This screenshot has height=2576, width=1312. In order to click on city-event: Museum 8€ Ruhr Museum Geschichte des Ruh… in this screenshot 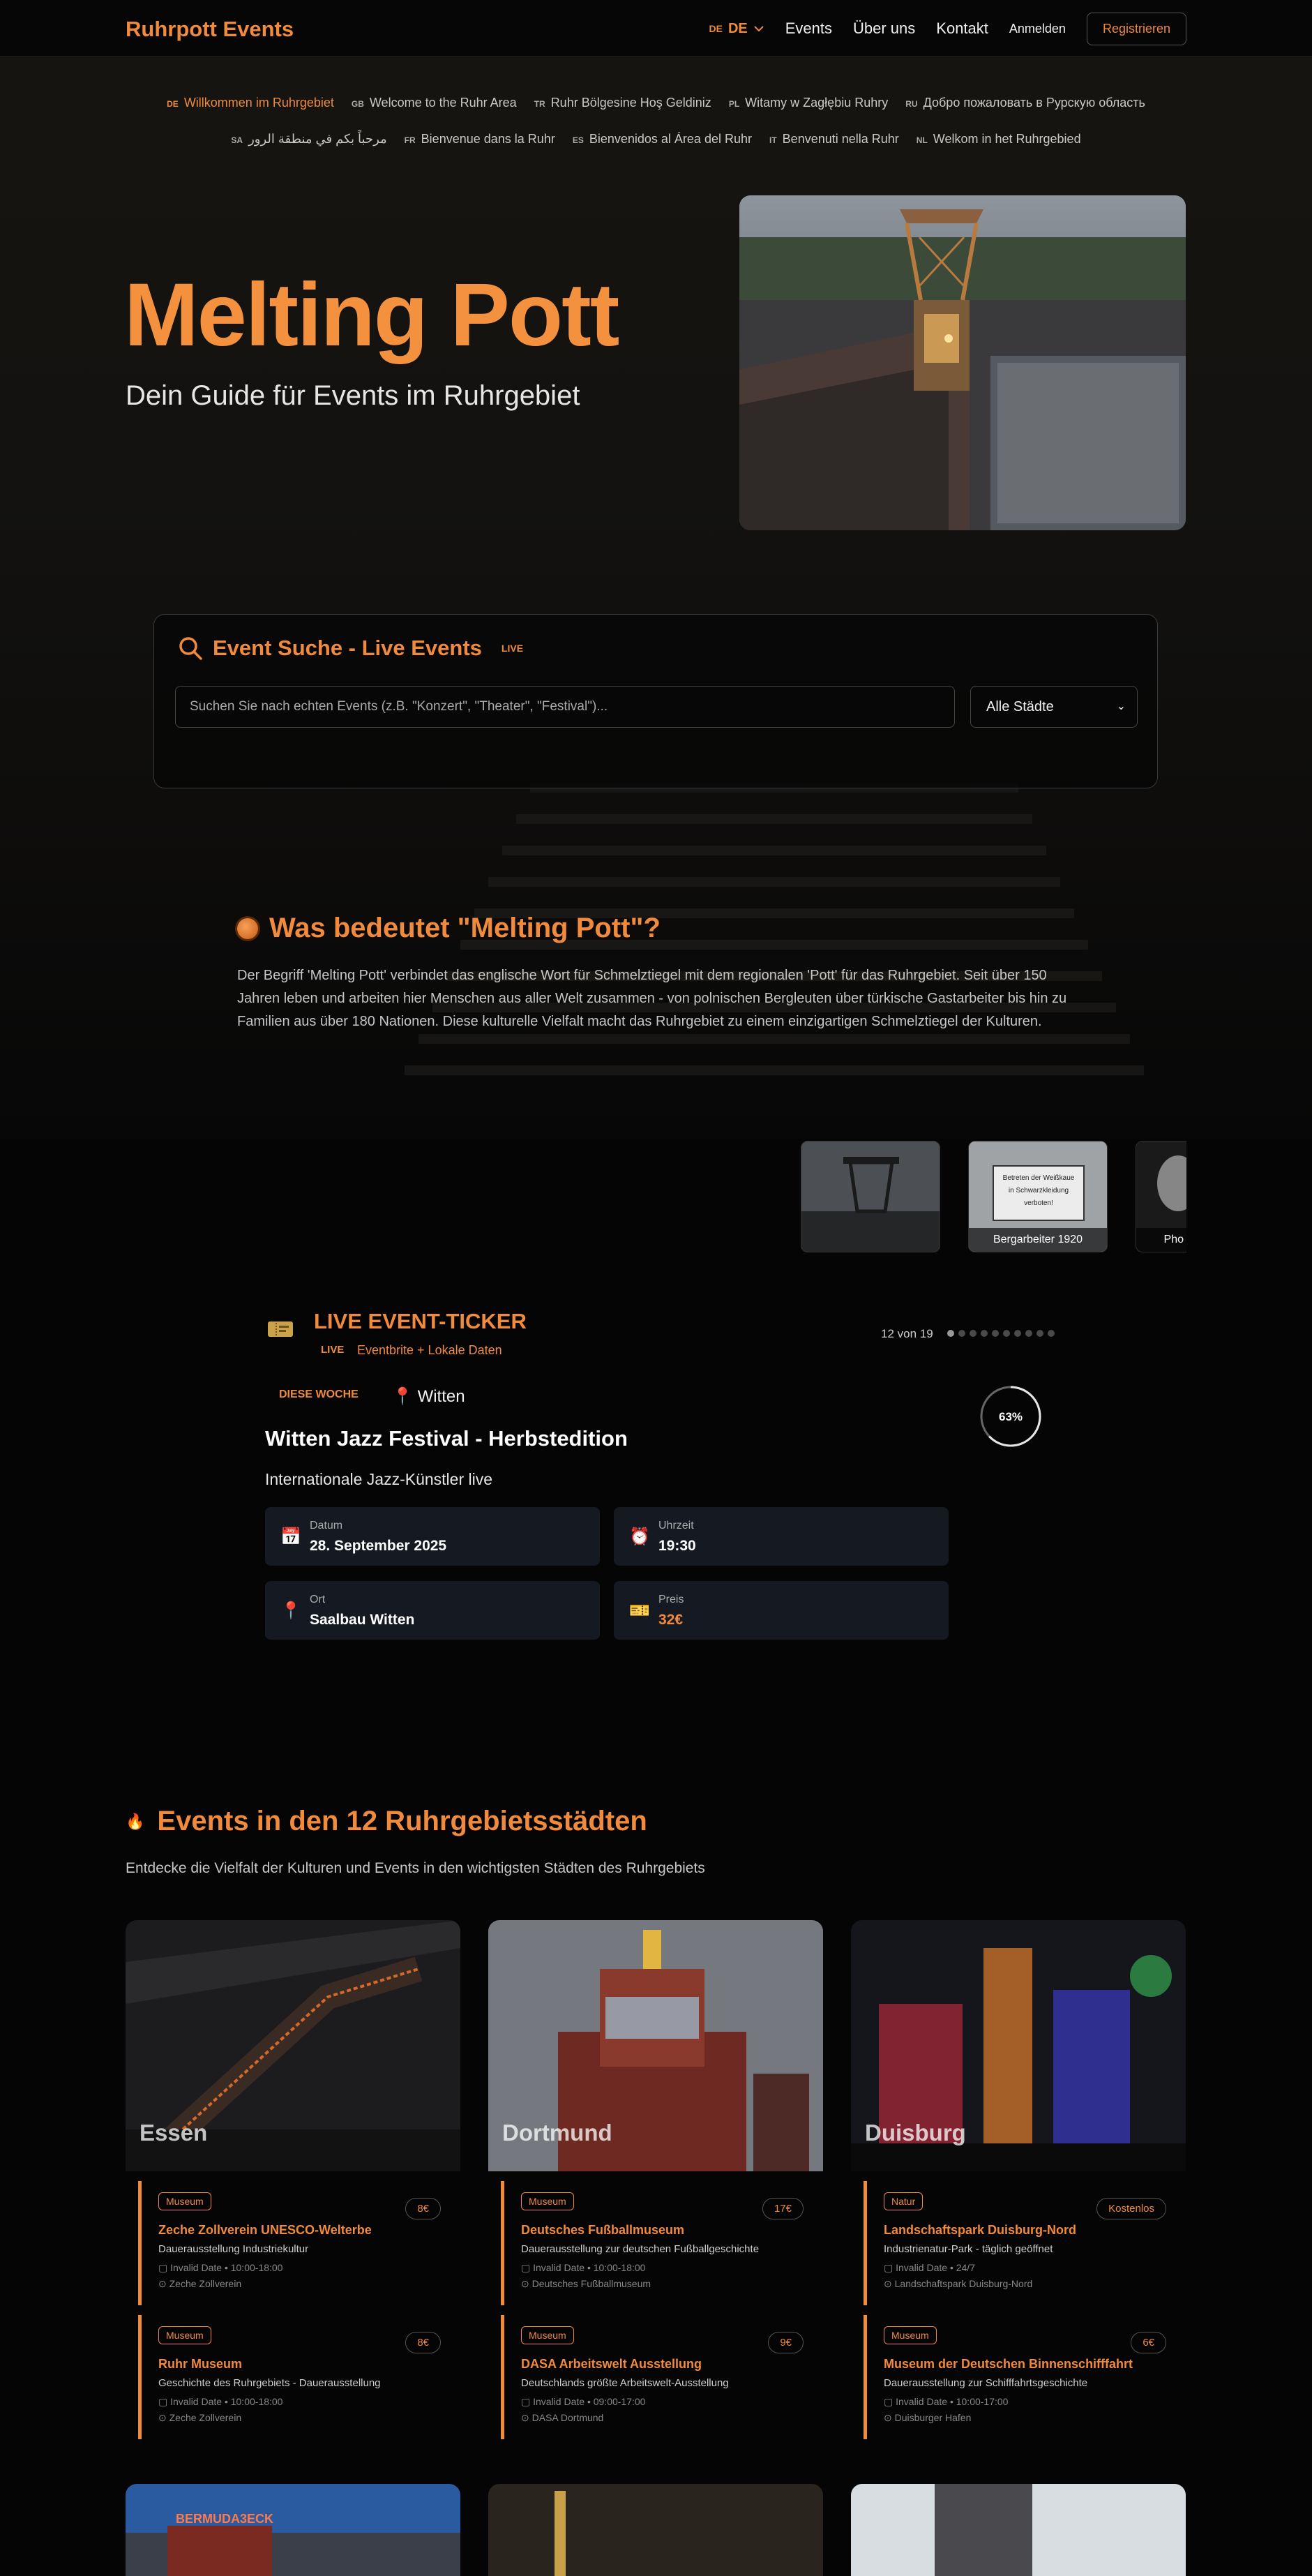, I will do `click(293, 2377)`.